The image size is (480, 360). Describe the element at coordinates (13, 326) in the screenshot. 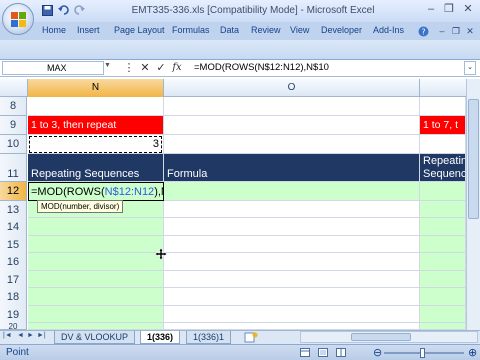

I see `row-header-20: 20` at that location.